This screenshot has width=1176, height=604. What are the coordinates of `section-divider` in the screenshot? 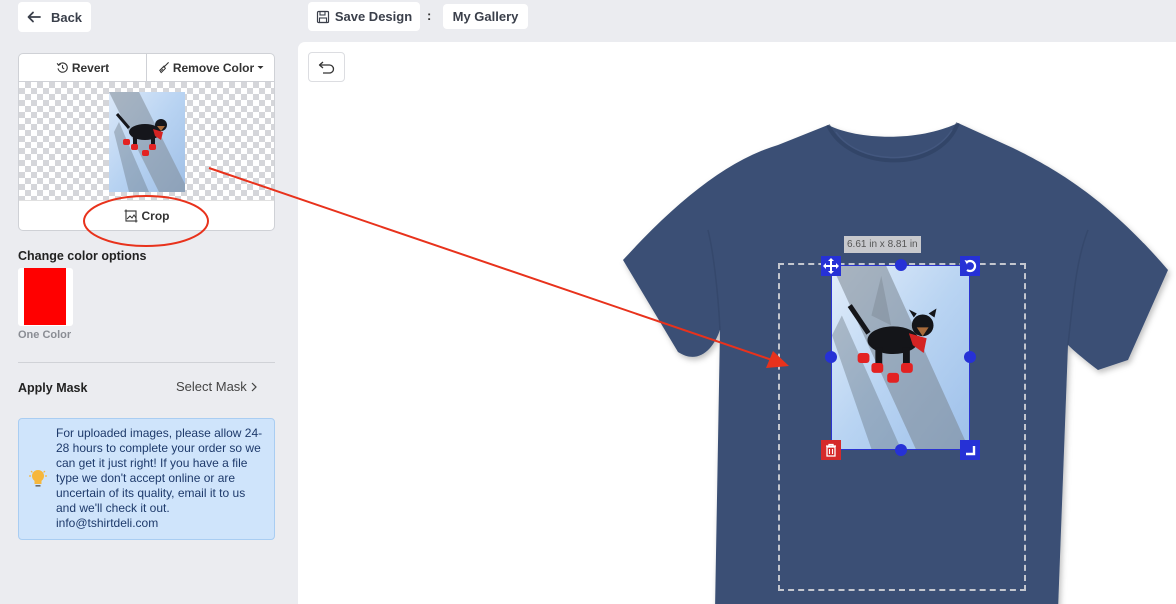 It's located at (146, 362).